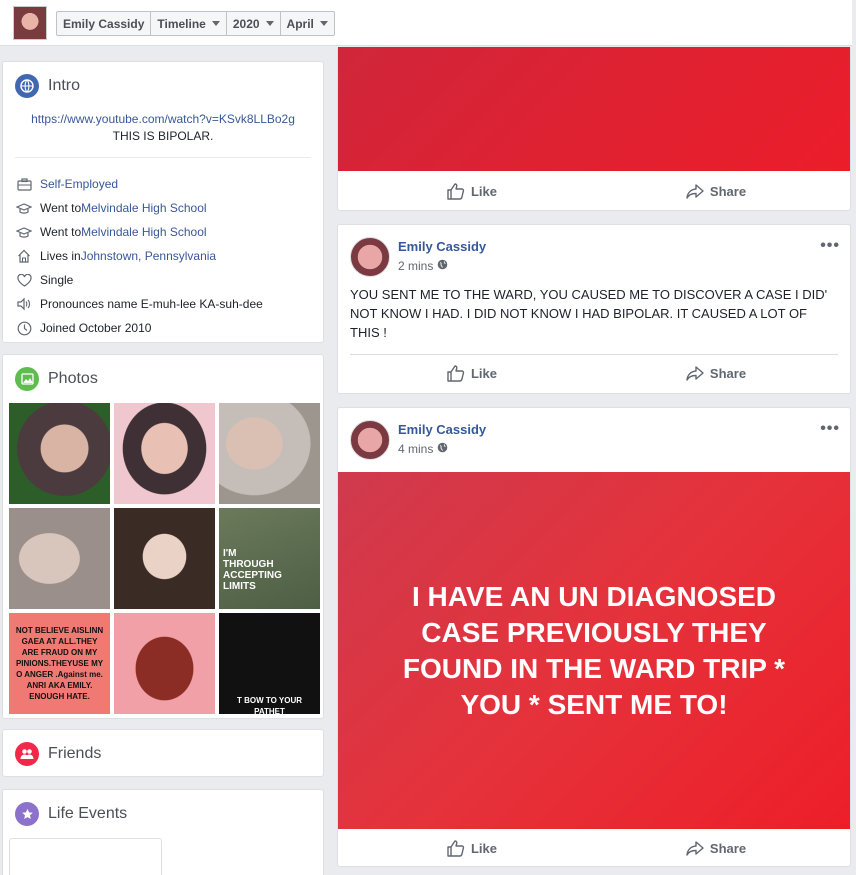 This screenshot has height=875, width=856. What do you see at coordinates (30, 23) in the screenshot?
I see `profile-avatar` at bounding box center [30, 23].